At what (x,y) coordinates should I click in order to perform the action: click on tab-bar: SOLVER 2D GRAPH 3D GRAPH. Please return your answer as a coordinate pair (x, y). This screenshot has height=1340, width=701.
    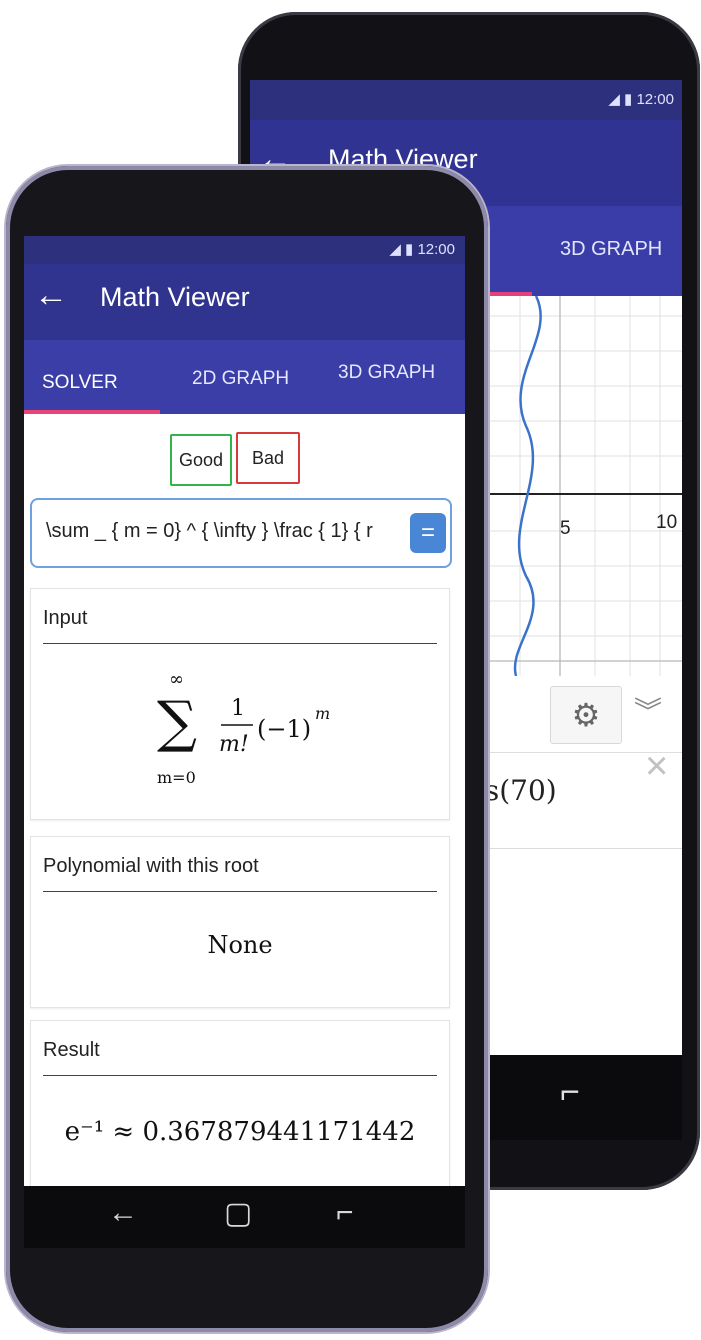
    Looking at the image, I should click on (244, 377).